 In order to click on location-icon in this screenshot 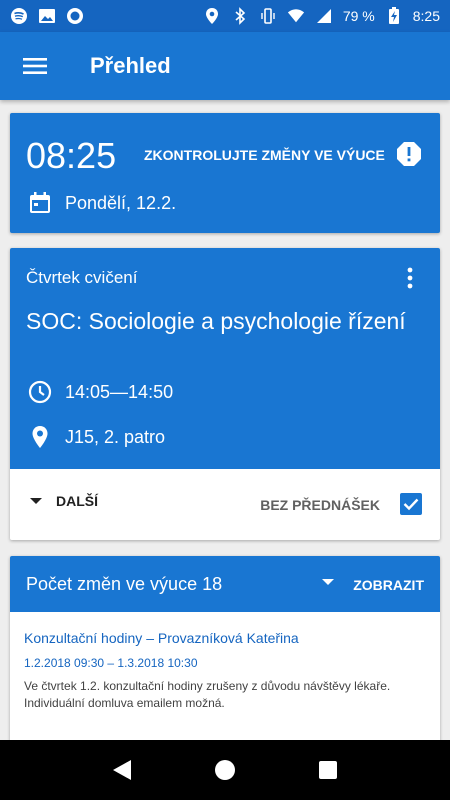, I will do `click(212, 16)`.